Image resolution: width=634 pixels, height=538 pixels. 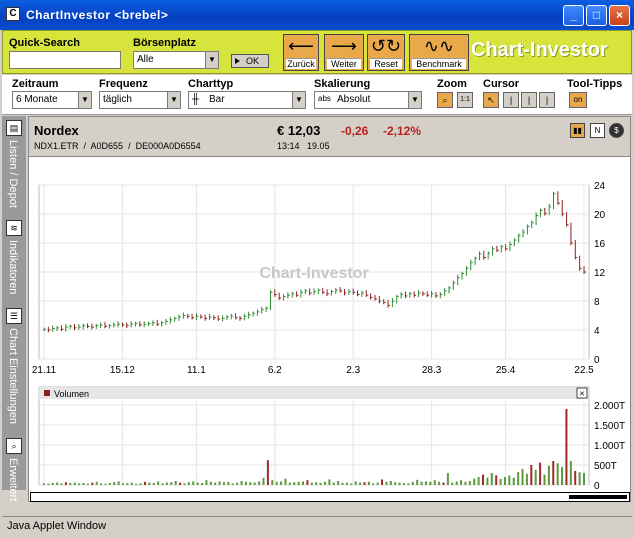 I want to click on volume-legend-swatch, so click(x=47, y=393).